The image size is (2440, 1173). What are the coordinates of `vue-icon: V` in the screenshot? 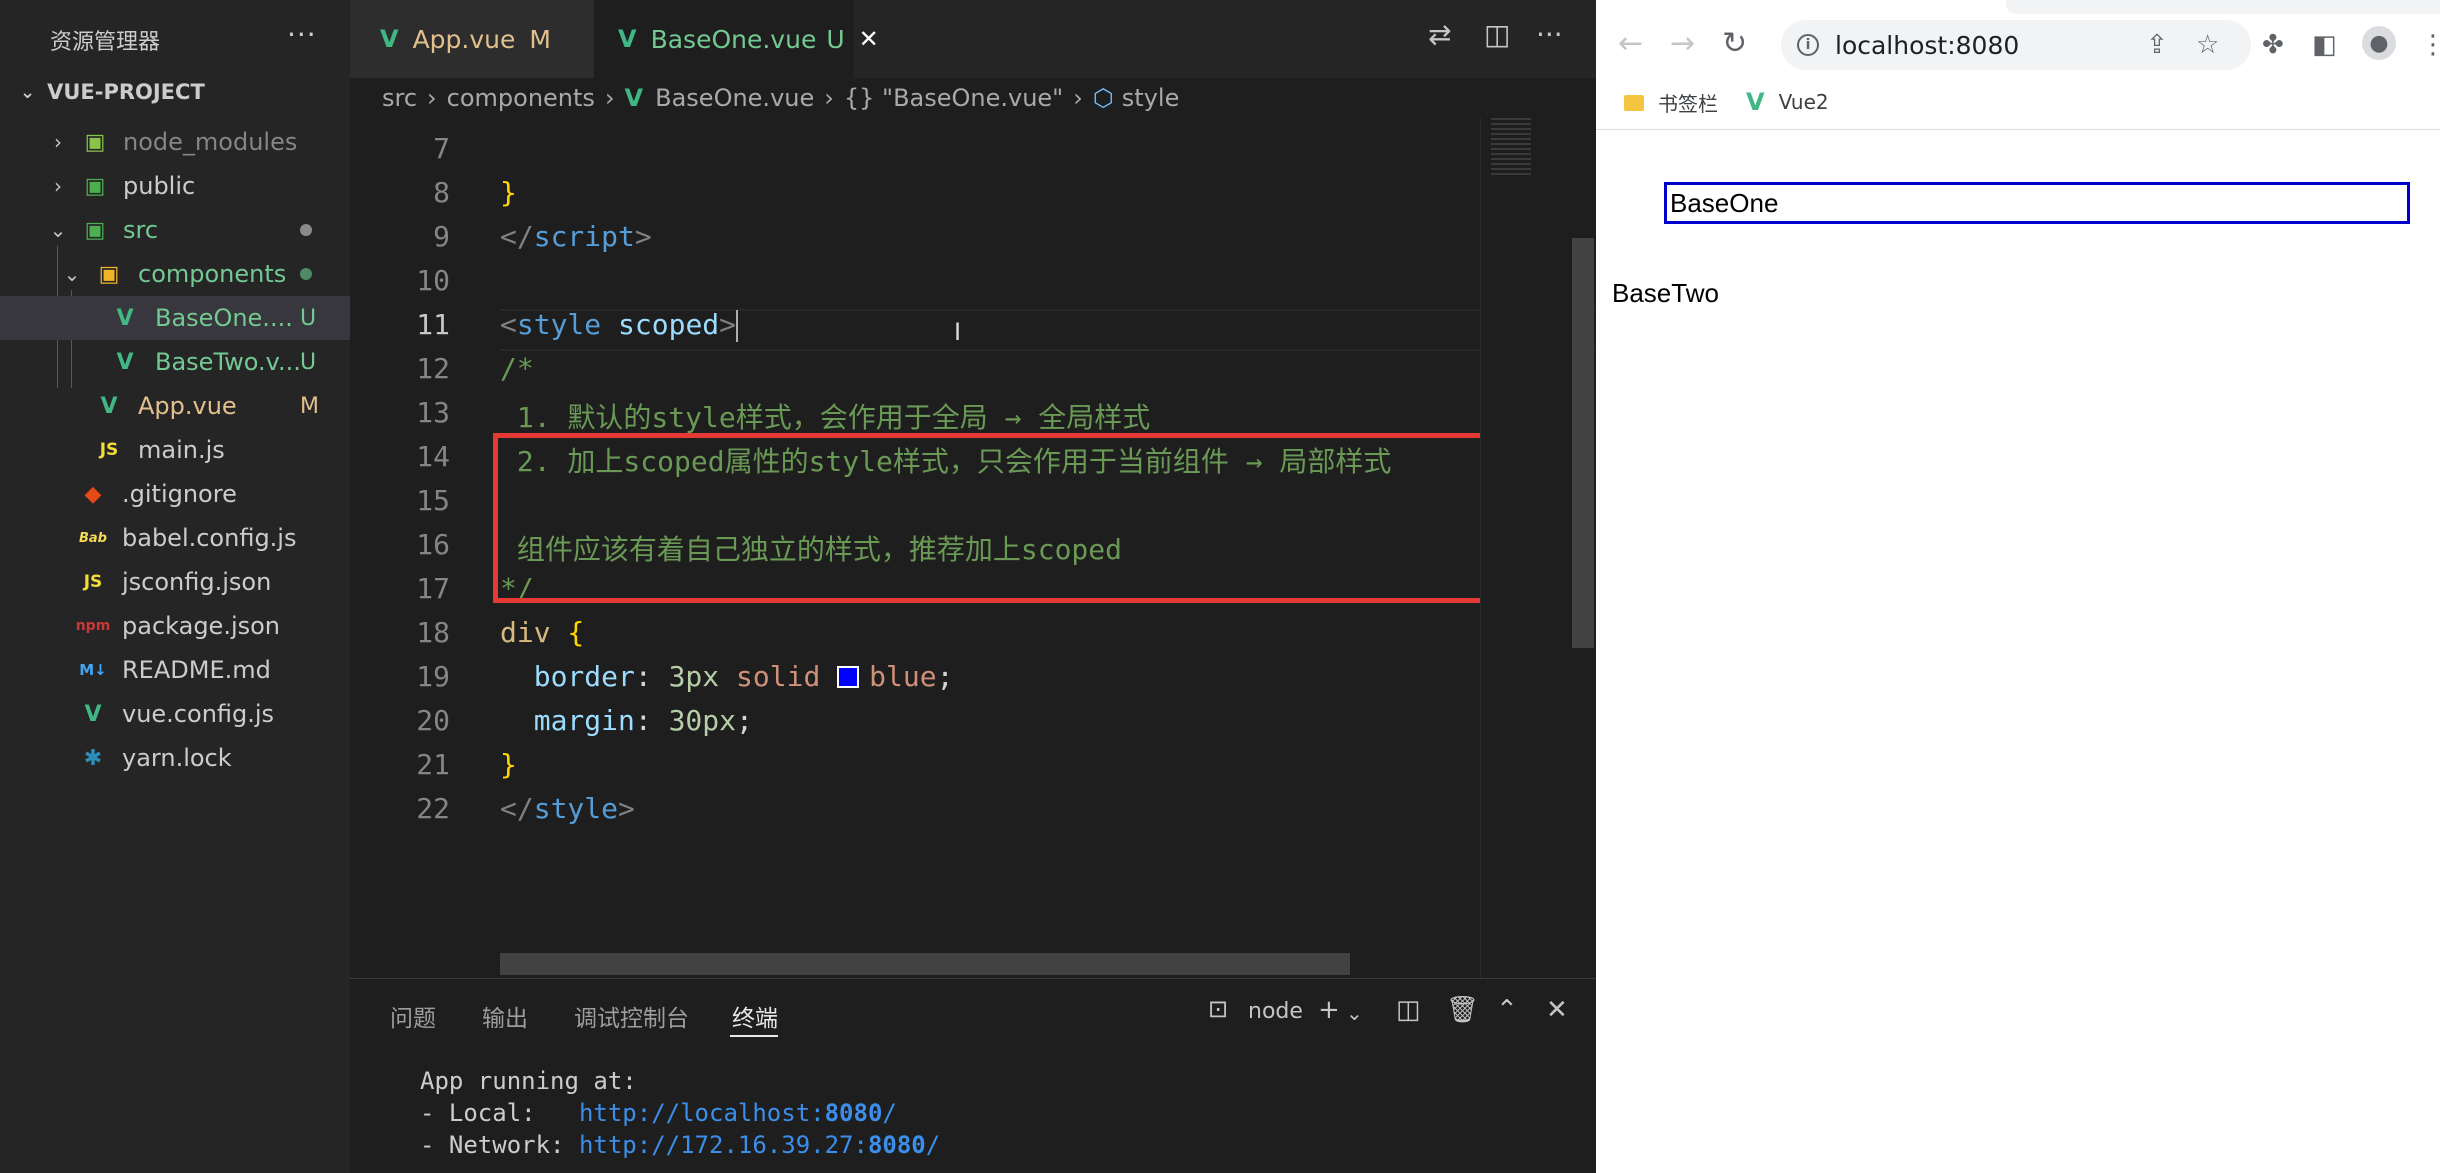 It's located at (125, 318).